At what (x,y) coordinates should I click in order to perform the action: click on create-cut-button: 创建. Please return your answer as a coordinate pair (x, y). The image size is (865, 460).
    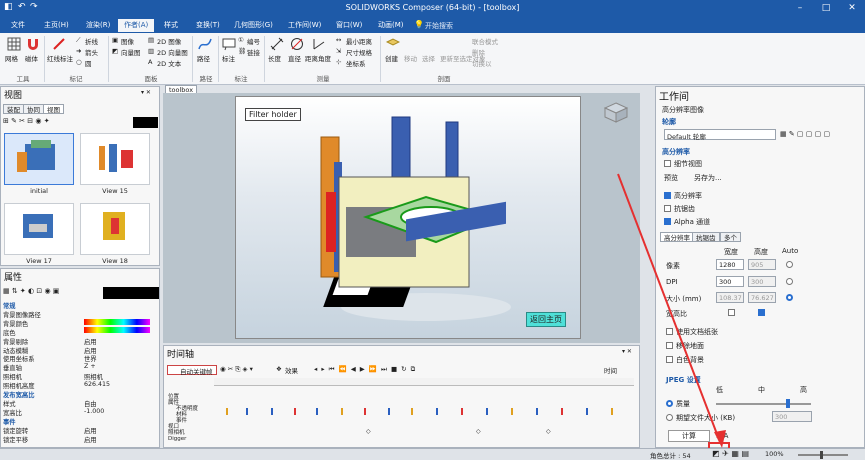
    Looking at the image, I should click on (391, 58).